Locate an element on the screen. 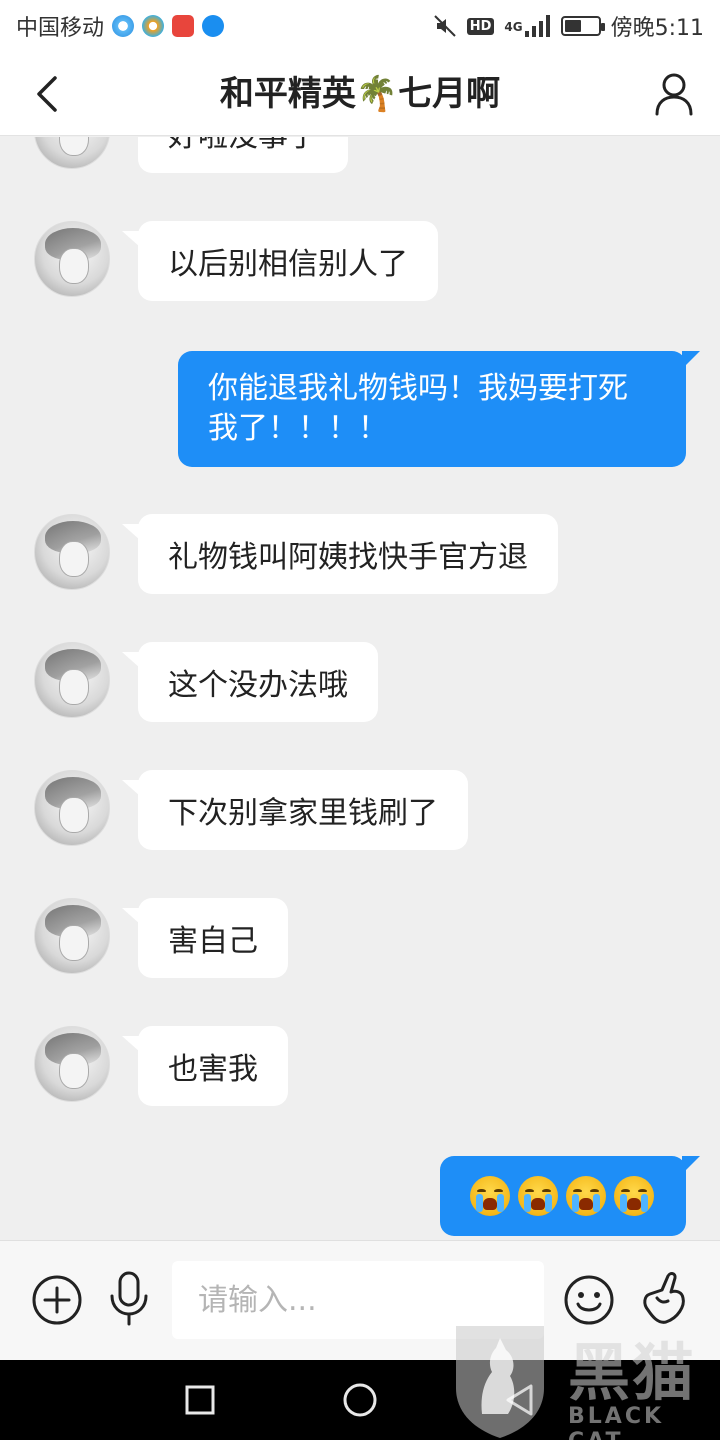  message-bubble-sent: 你能退我礼物钱吗！我妈要打死 我了！！！！ is located at coordinates (439, 409).